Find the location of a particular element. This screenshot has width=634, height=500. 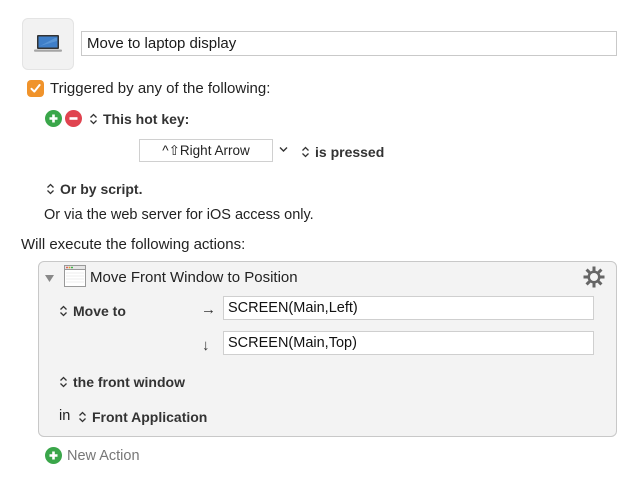

actions-heading: Will execute the following actions: is located at coordinates (133, 244).